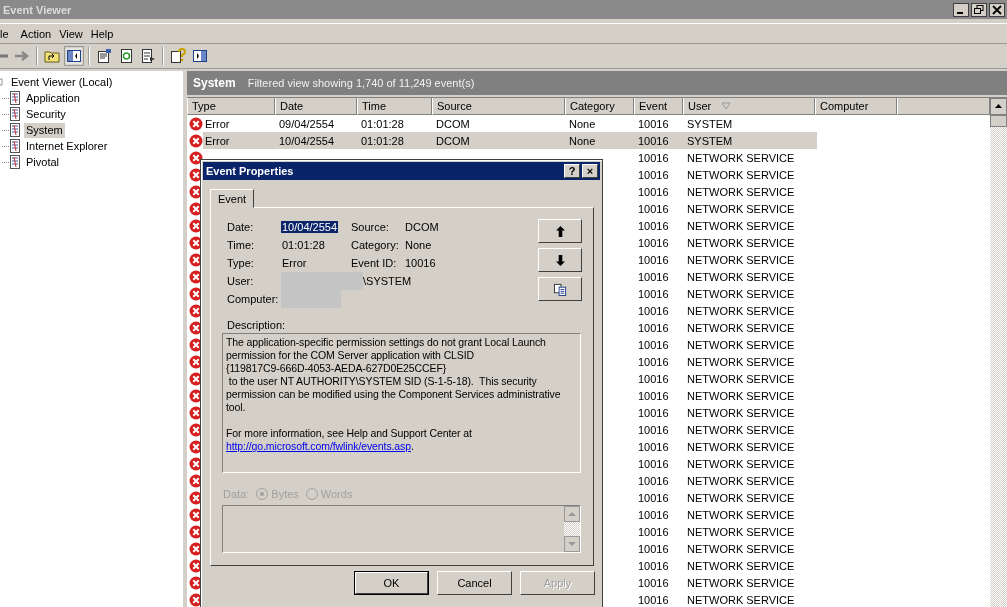 The image size is (1007, 607). Describe the element at coordinates (241, 227) in the screenshot. I see `field-label: Date:` at that location.